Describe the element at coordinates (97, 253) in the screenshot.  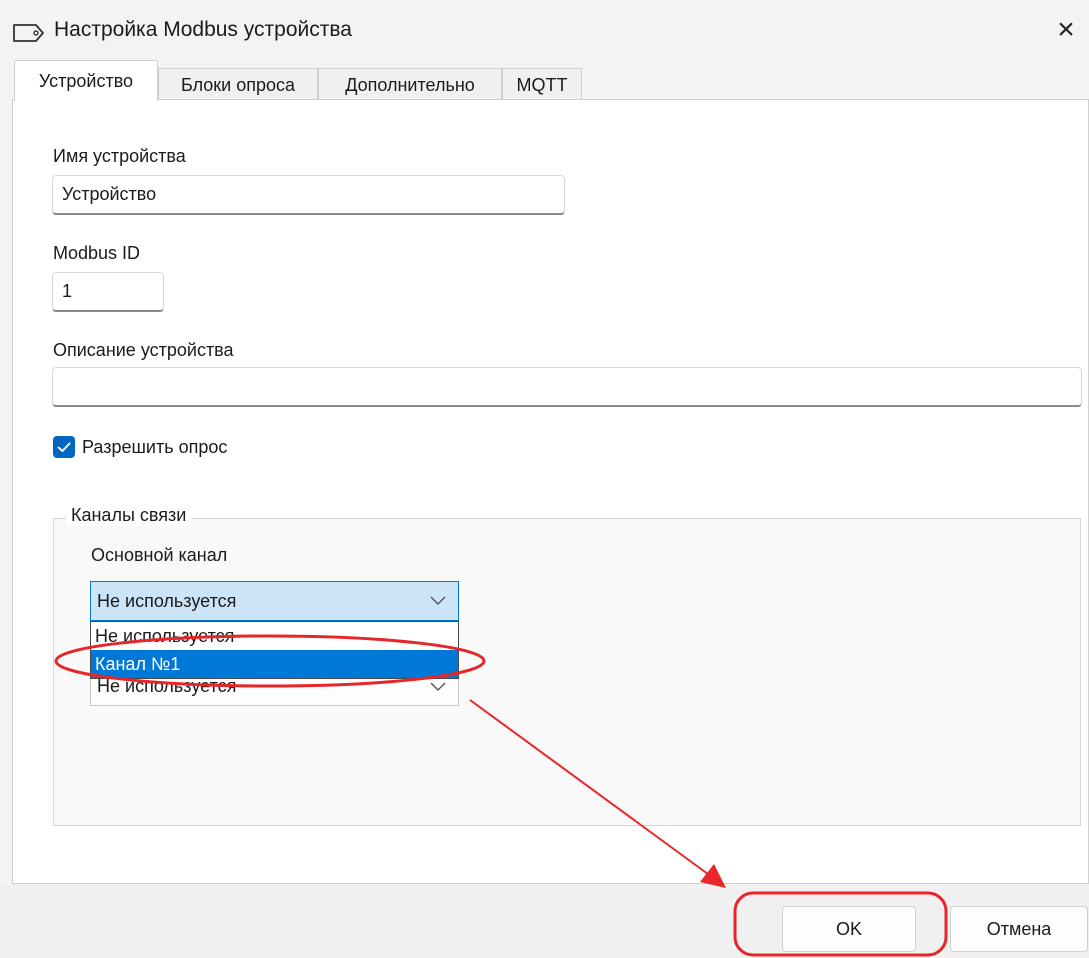
I see `modbus-id-label: Modbus ID` at that location.